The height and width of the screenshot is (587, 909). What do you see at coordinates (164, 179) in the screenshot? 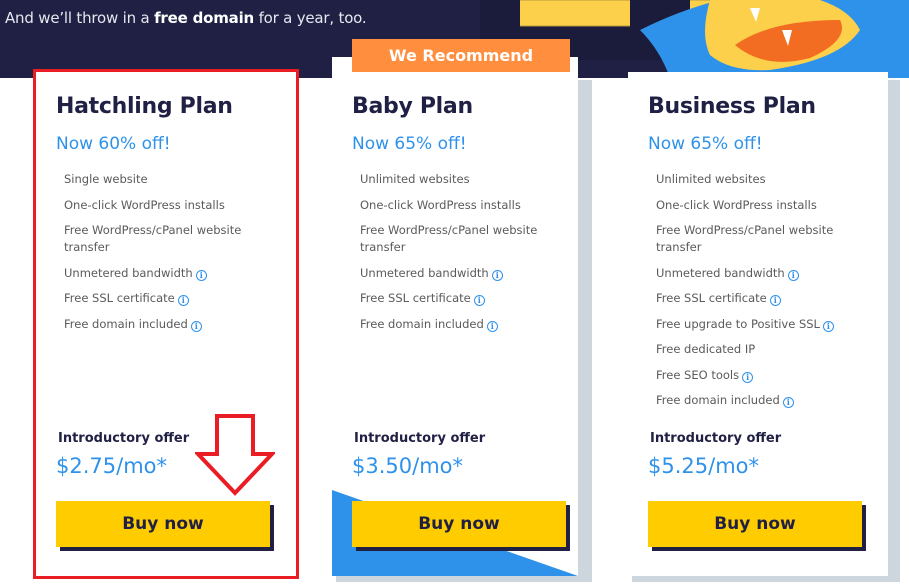
I see `feature-item: Single website` at bounding box center [164, 179].